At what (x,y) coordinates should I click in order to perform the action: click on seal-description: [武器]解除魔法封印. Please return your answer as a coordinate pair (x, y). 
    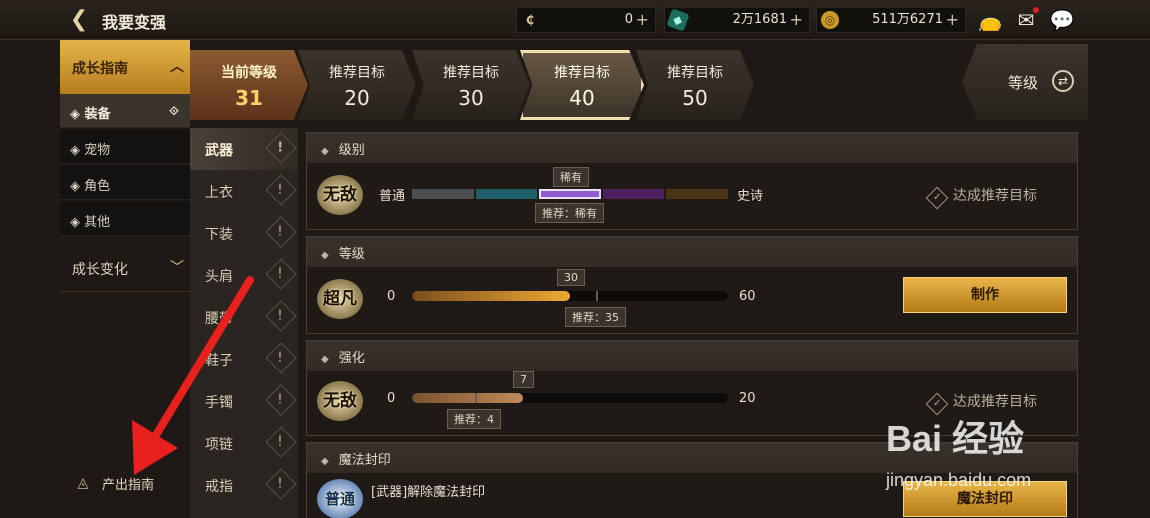
    Looking at the image, I should click on (428, 492).